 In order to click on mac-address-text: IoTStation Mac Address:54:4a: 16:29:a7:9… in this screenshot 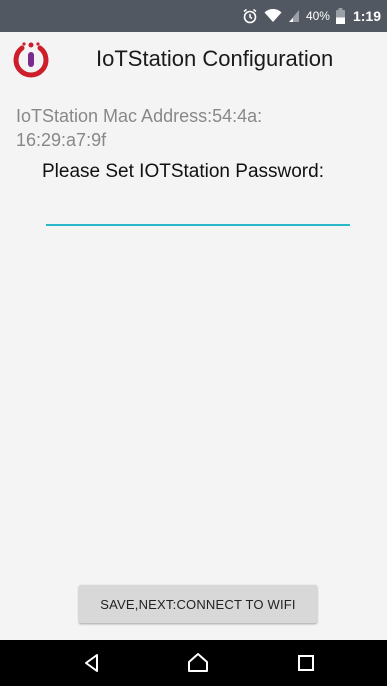, I will do `click(139, 128)`.